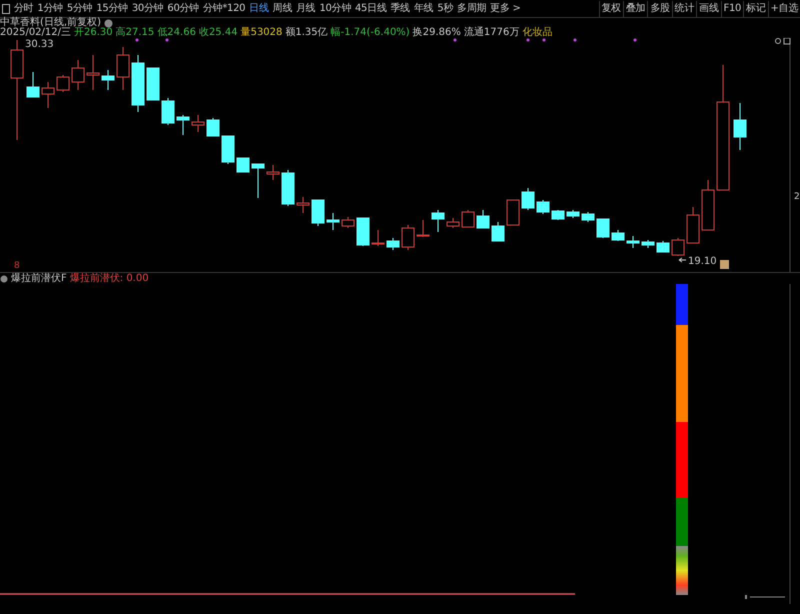 The height and width of the screenshot is (614, 800). Describe the element at coordinates (659, 8) in the screenshot. I see `toolbar-button: 多股` at that location.